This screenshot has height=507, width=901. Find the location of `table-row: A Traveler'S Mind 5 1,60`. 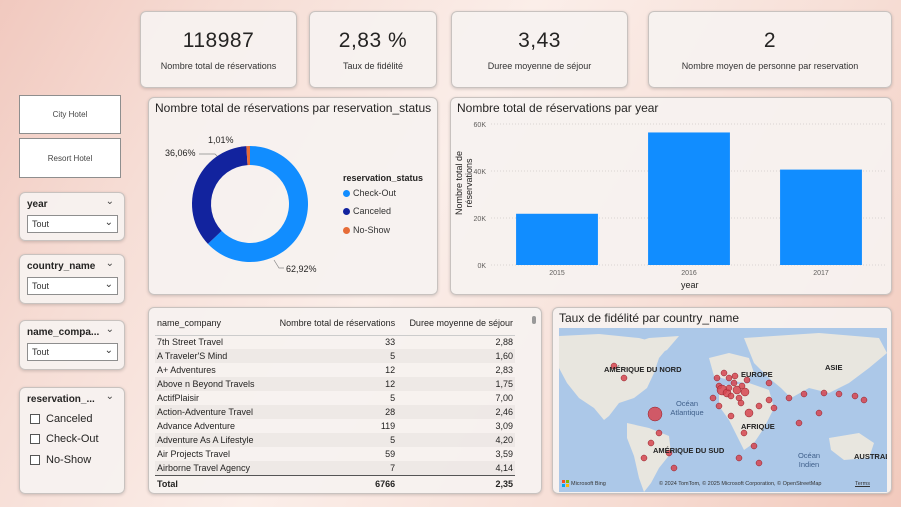

table-row: A Traveler'S Mind 5 1,60 is located at coordinates (335, 356).